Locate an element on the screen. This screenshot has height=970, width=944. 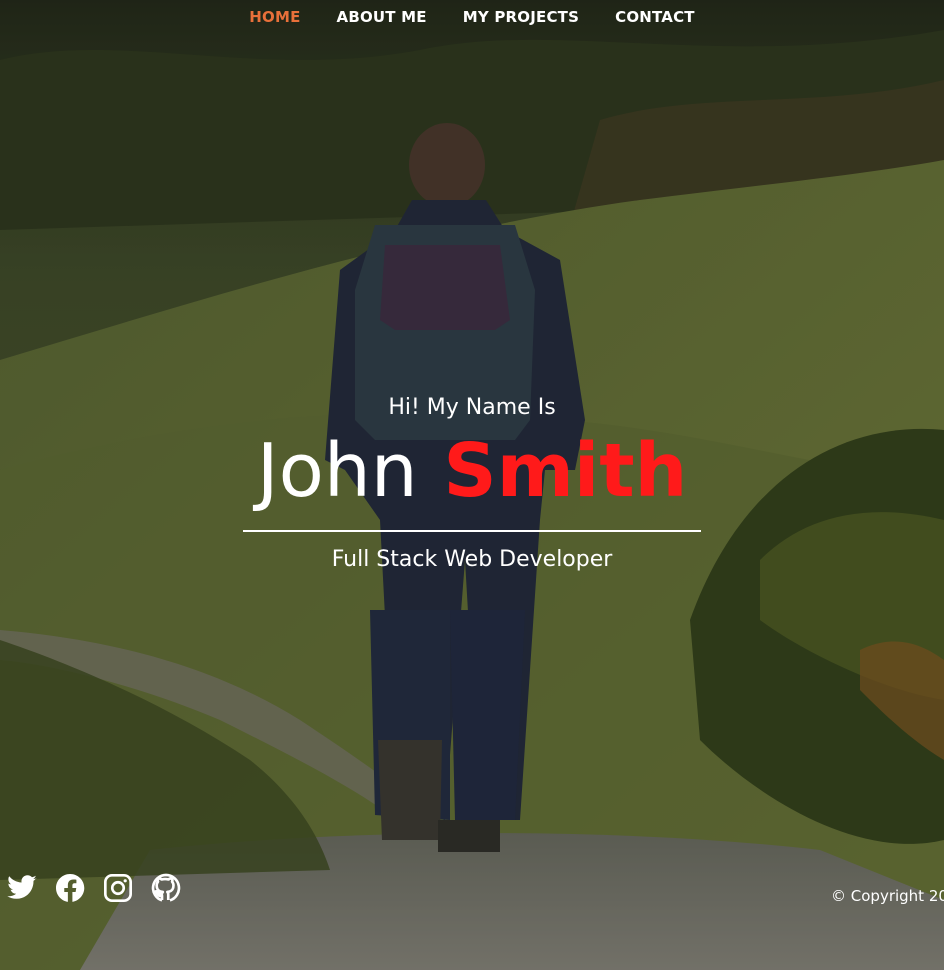
hero-first-name: John is located at coordinates (337, 471).